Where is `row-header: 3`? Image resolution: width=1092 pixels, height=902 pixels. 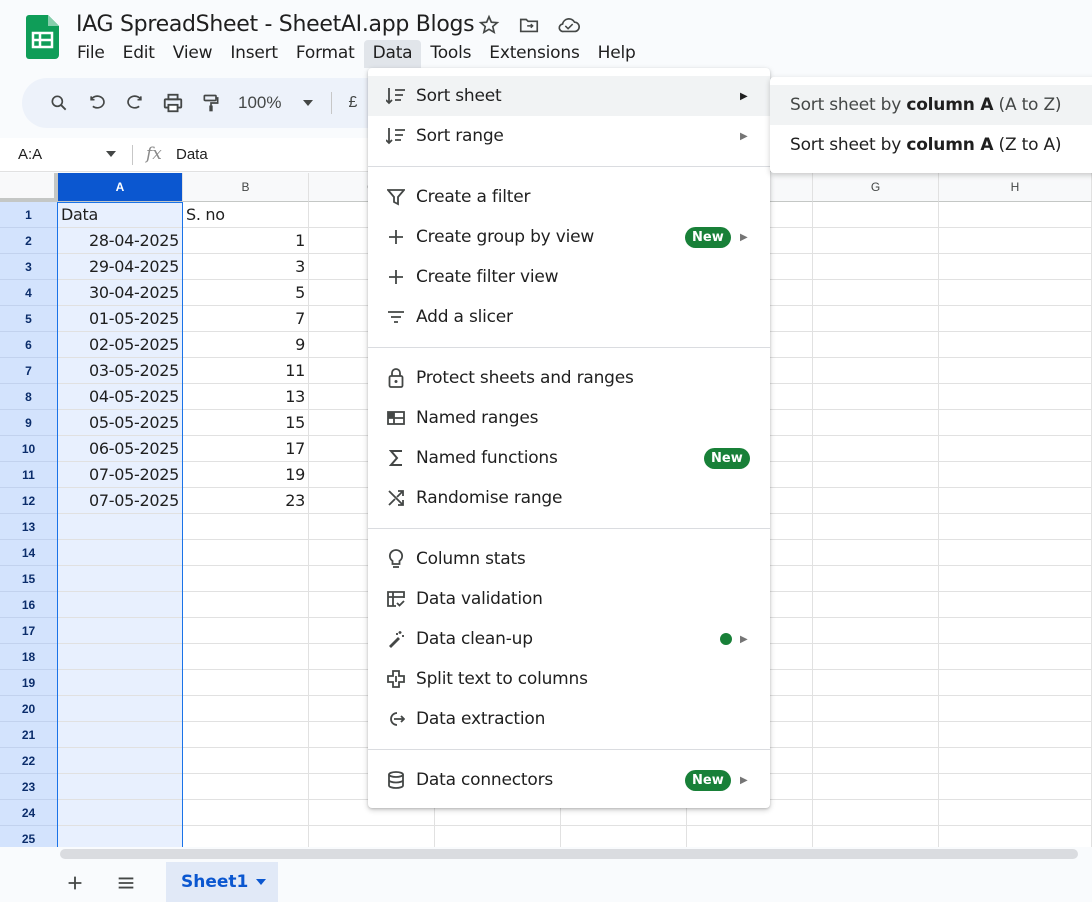 row-header: 3 is located at coordinates (29, 267).